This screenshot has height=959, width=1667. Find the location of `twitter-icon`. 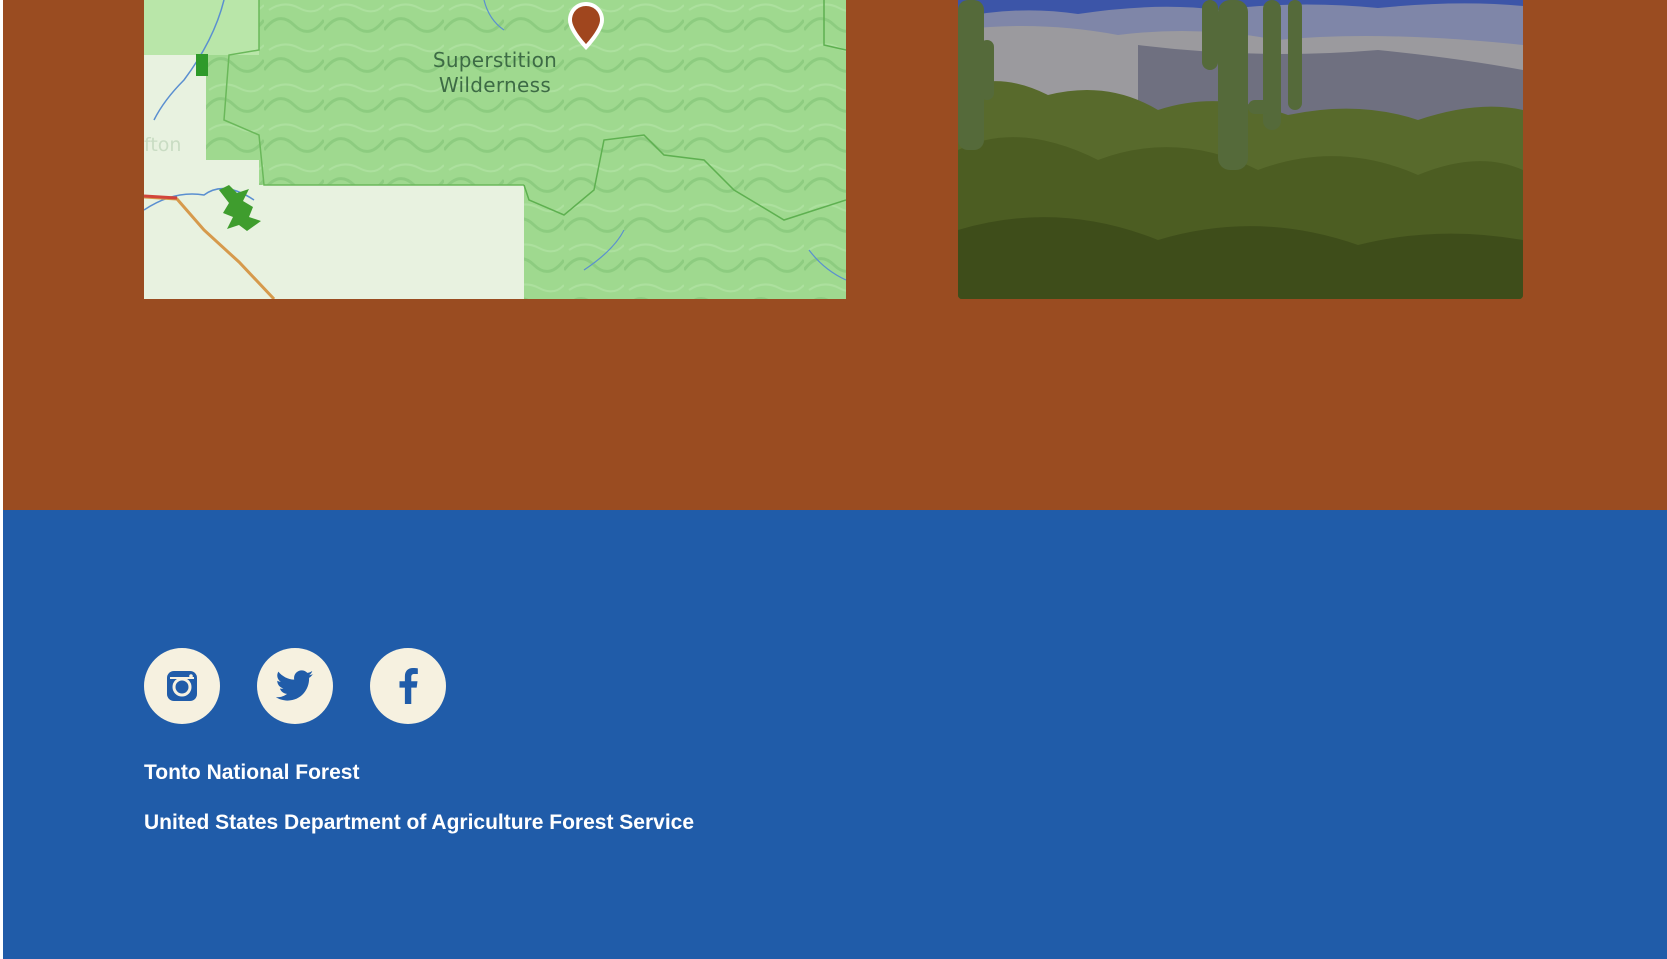

twitter-icon is located at coordinates (295, 685).